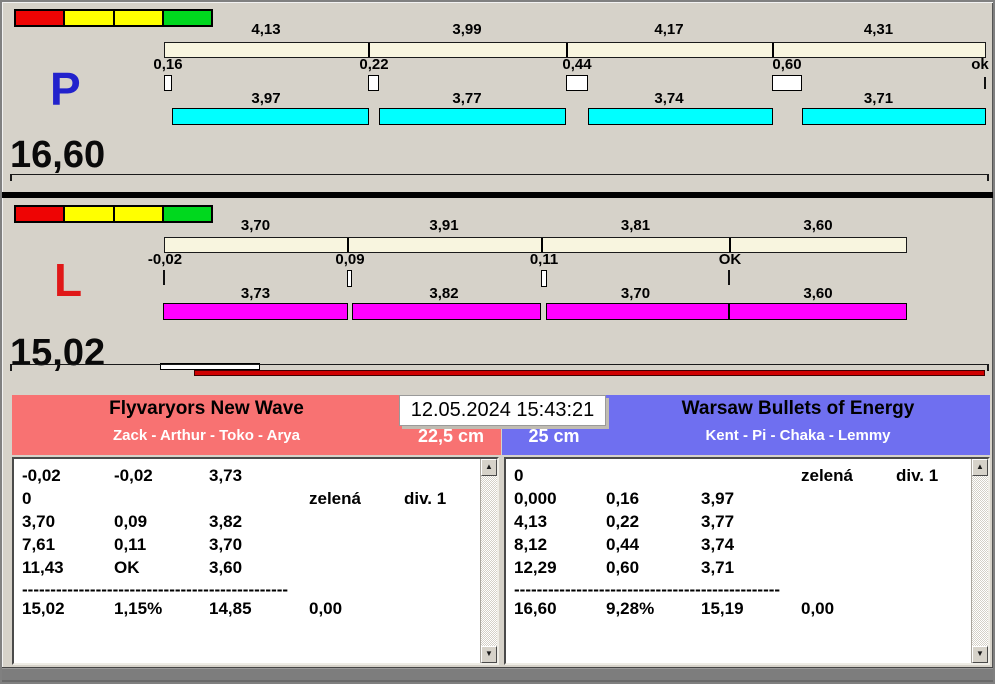  Describe the element at coordinates (669, 98) in the screenshot. I see `leg-time-label: 3,74` at that location.